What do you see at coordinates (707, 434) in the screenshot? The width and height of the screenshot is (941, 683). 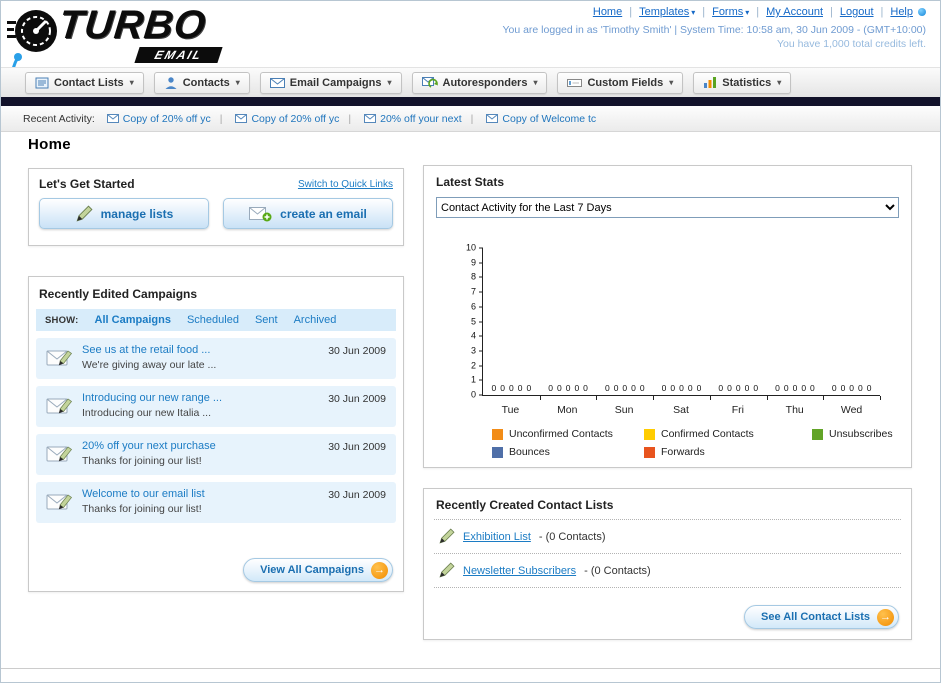 I see `legend-label: Confirmed Contacts` at bounding box center [707, 434].